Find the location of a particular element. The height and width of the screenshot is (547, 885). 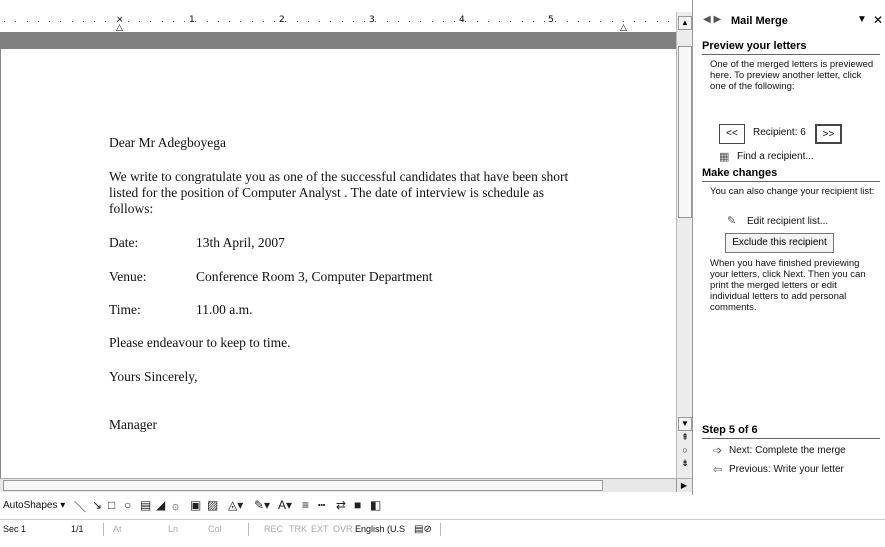

autoshapes-menu: AutoShapes ▾ is located at coordinates (34, 505).